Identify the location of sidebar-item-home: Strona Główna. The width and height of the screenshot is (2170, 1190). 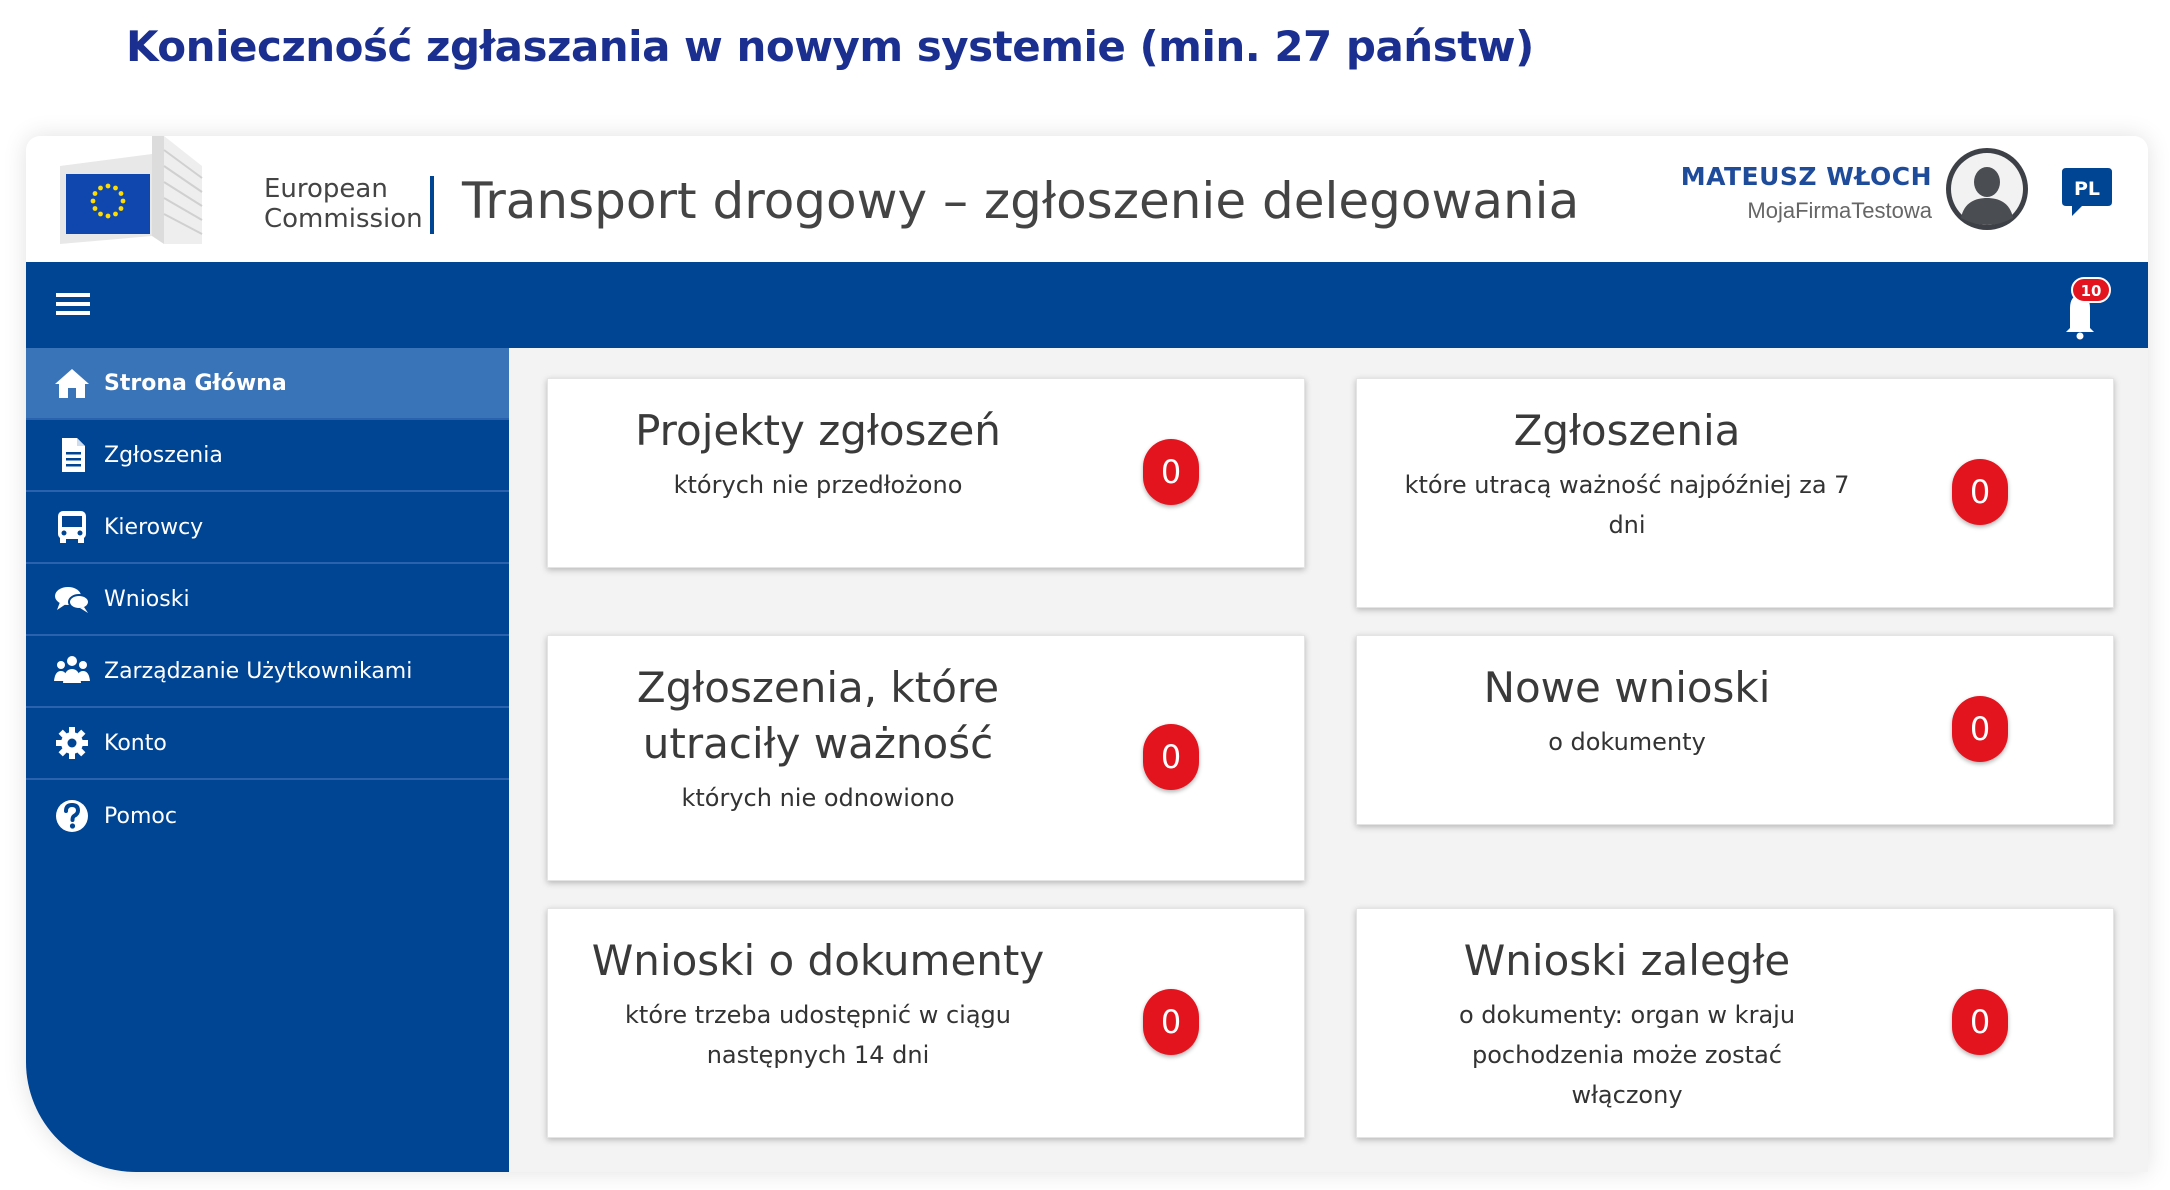
(267, 384).